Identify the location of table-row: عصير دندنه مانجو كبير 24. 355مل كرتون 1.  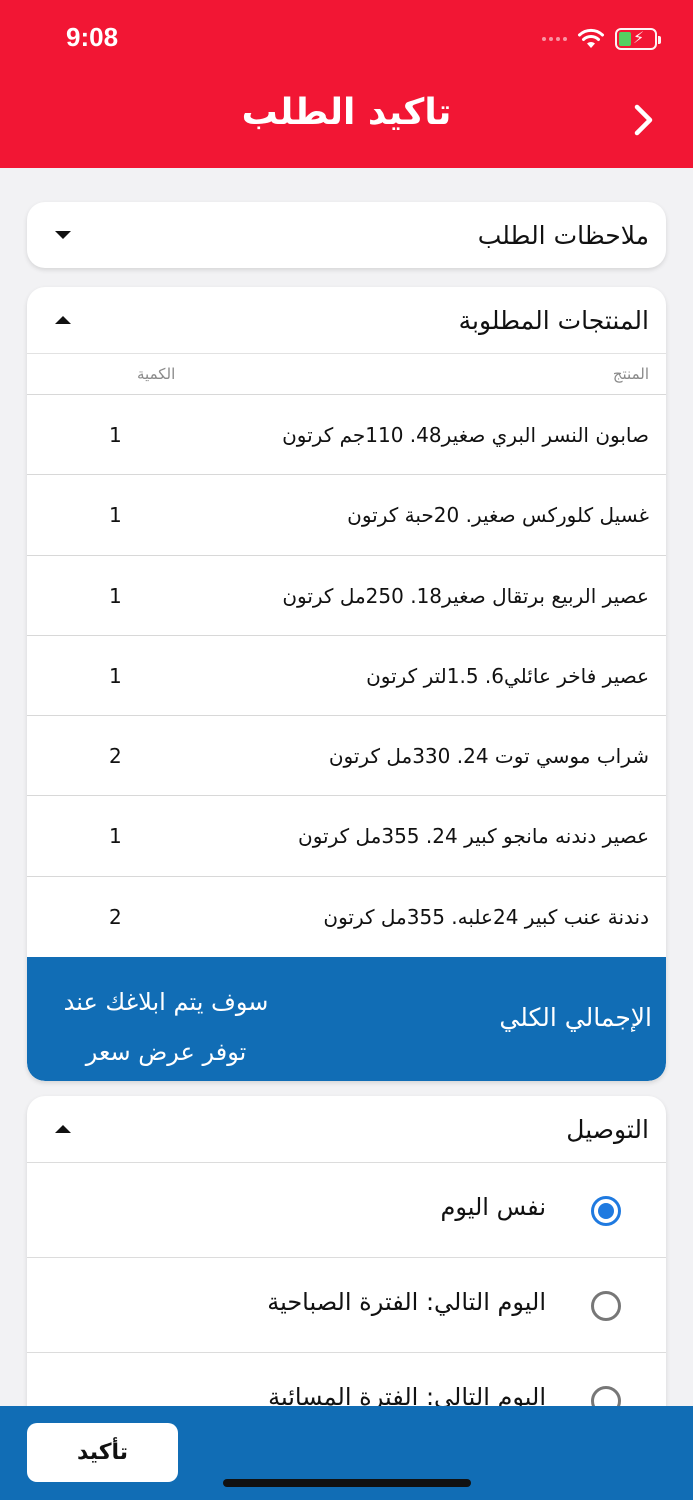
(346, 836).